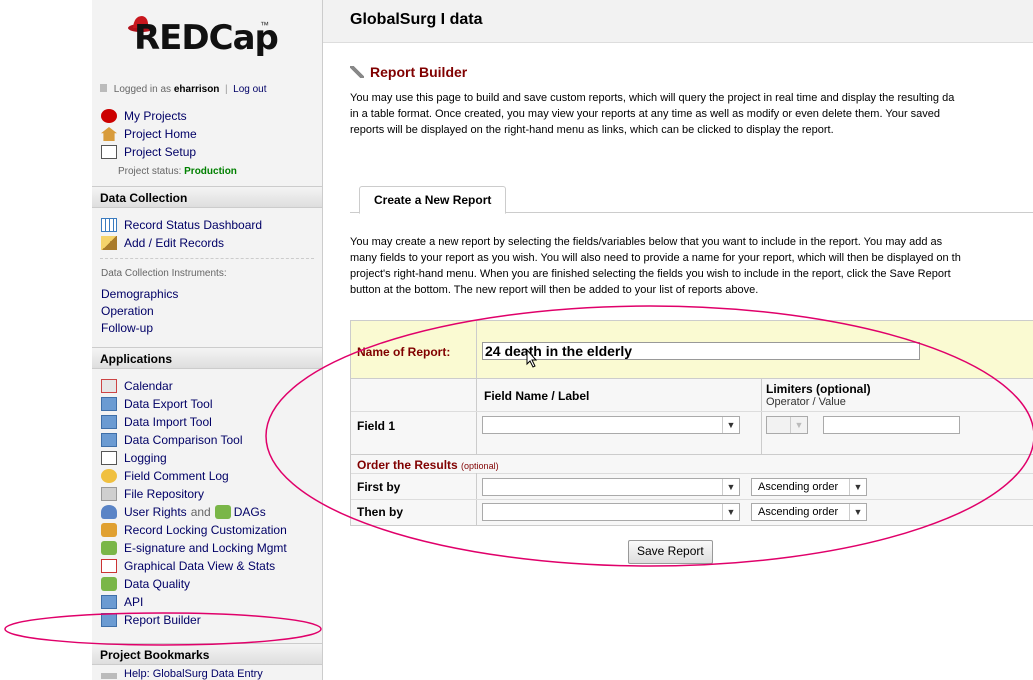 Image resolution: width=1033 pixels, height=680 pixels. Describe the element at coordinates (176, 476) in the screenshot. I see `sidebar-item-label: Field Comment Log` at that location.